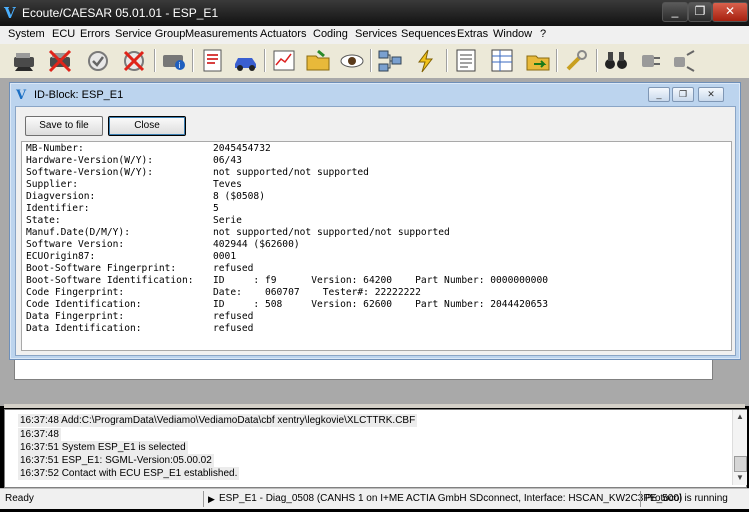 This screenshot has height=512, width=749. I want to click on ecu-disconnect-icon, so click(60, 60).